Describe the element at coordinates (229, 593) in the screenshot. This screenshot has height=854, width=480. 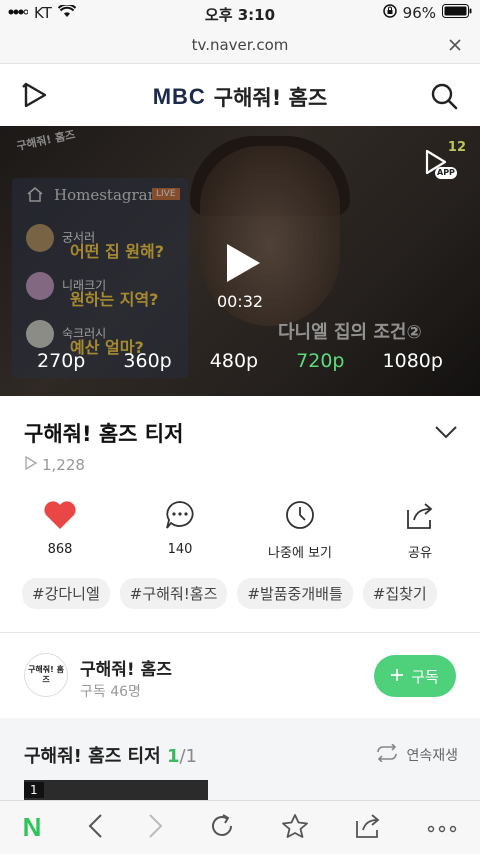
I see `tag-list: #강다니엘 #구해줘!홈즈 #발품중개배틀 #집찾기` at that location.